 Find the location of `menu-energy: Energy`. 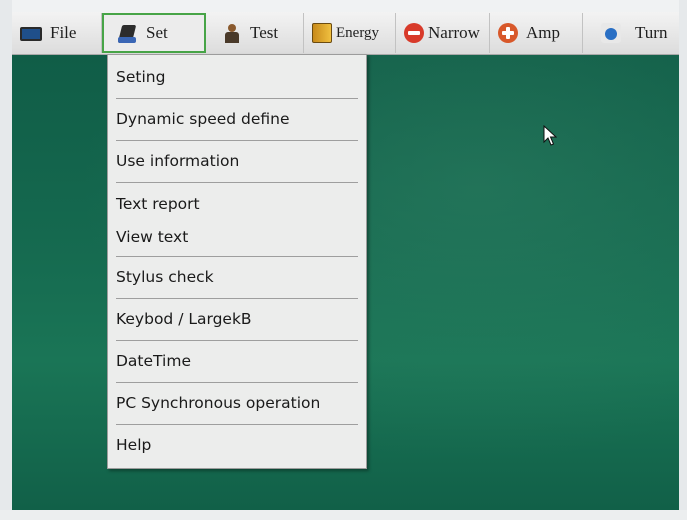

menu-energy: Energy is located at coordinates (350, 33).